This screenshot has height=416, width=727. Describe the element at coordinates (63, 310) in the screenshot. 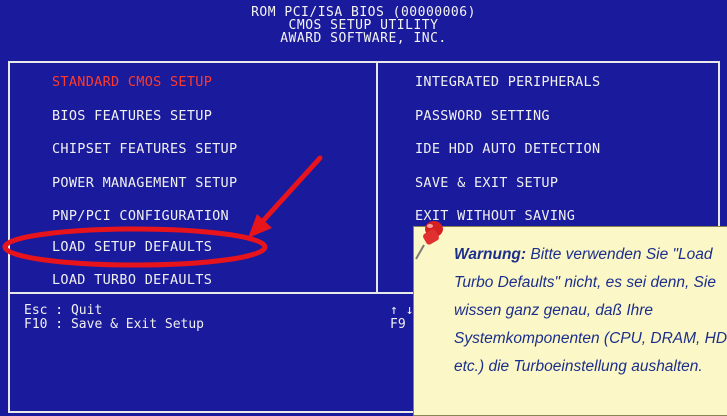

I see `help-esc-quit: Esc : Quit` at that location.